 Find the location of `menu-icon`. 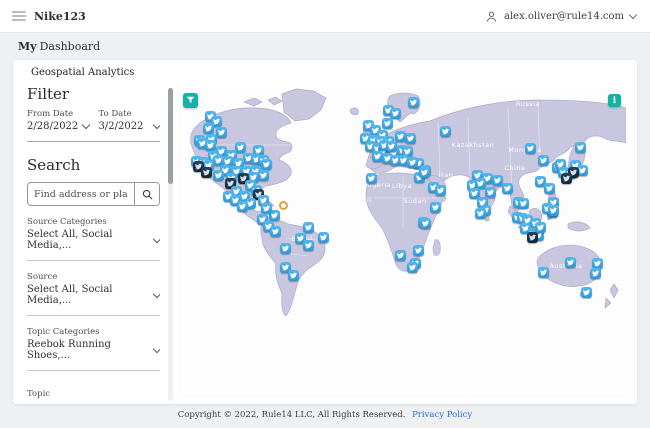

menu-icon is located at coordinates (19, 16).